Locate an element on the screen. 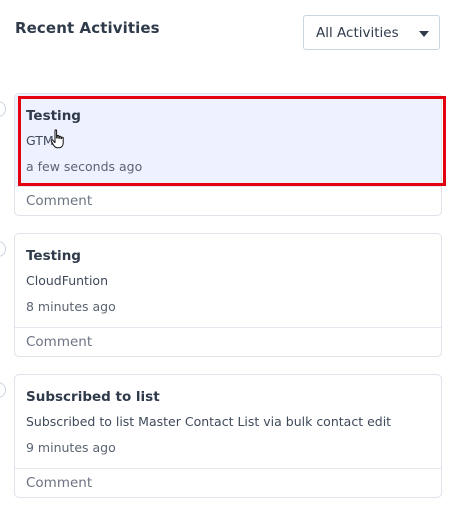  activity-timestamp: 9 minutes ago is located at coordinates (71, 447).